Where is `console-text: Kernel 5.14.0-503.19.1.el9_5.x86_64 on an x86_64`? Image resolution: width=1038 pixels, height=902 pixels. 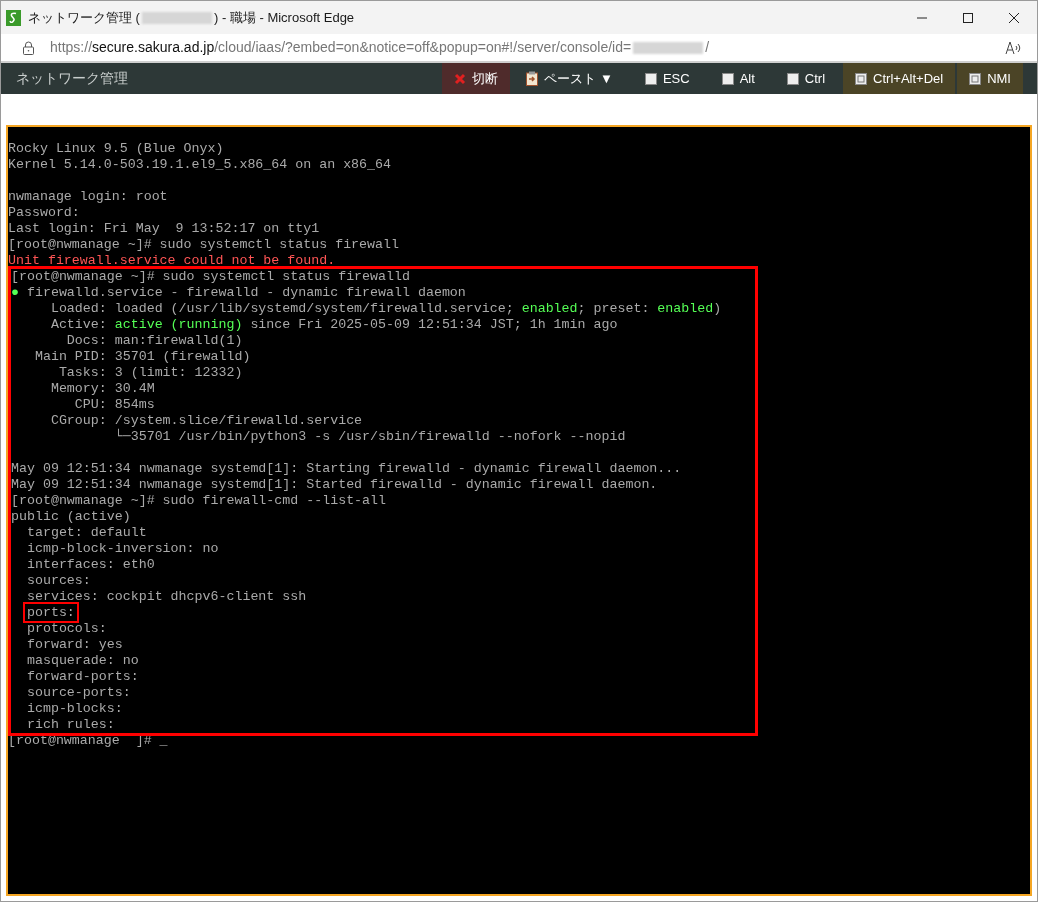 console-text: Kernel 5.14.0-503.19.1.el9_5.x86_64 on an x86_64 is located at coordinates (199, 164).